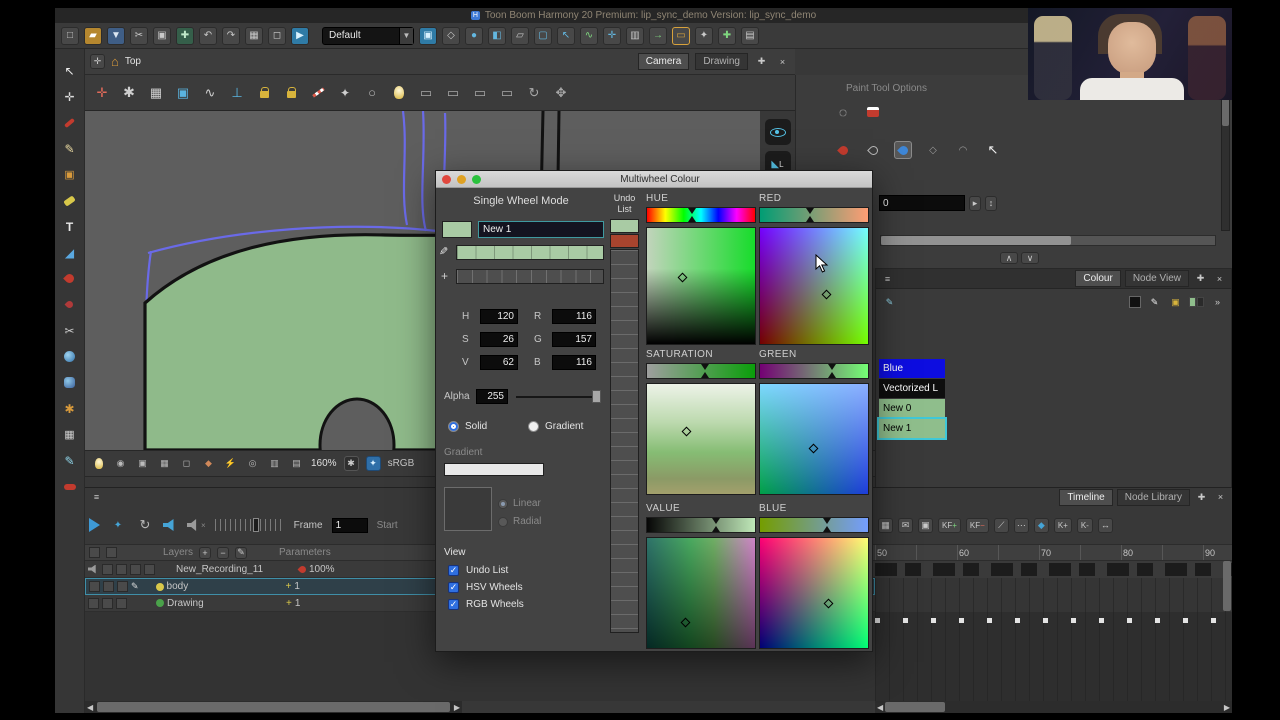 This screenshot has width=1280, height=720. Describe the element at coordinates (1220, 497) in the screenshot. I see `timeline-close-view-icon` at that location.